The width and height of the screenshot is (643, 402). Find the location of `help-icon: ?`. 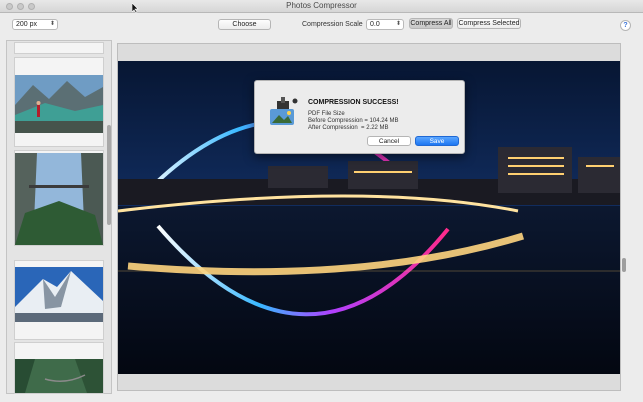

help-icon: ? is located at coordinates (625, 25).